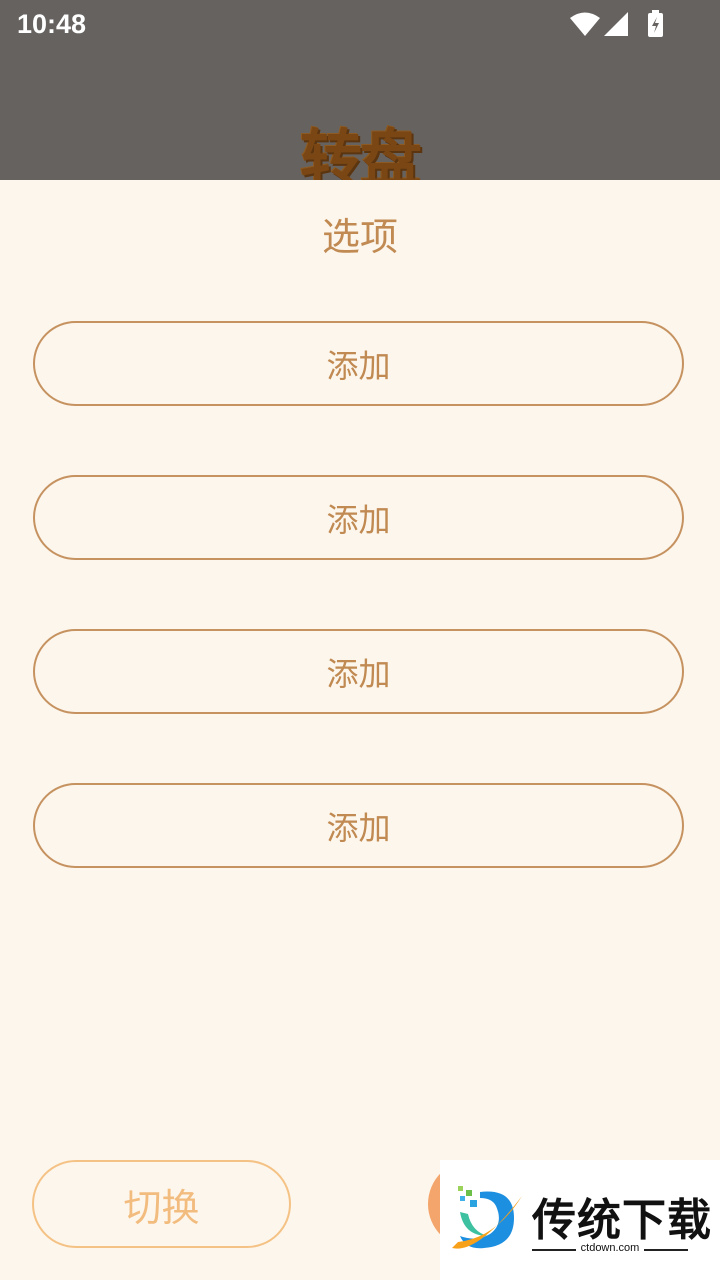  I want to click on add-option-button-4: 添加, so click(358, 825).